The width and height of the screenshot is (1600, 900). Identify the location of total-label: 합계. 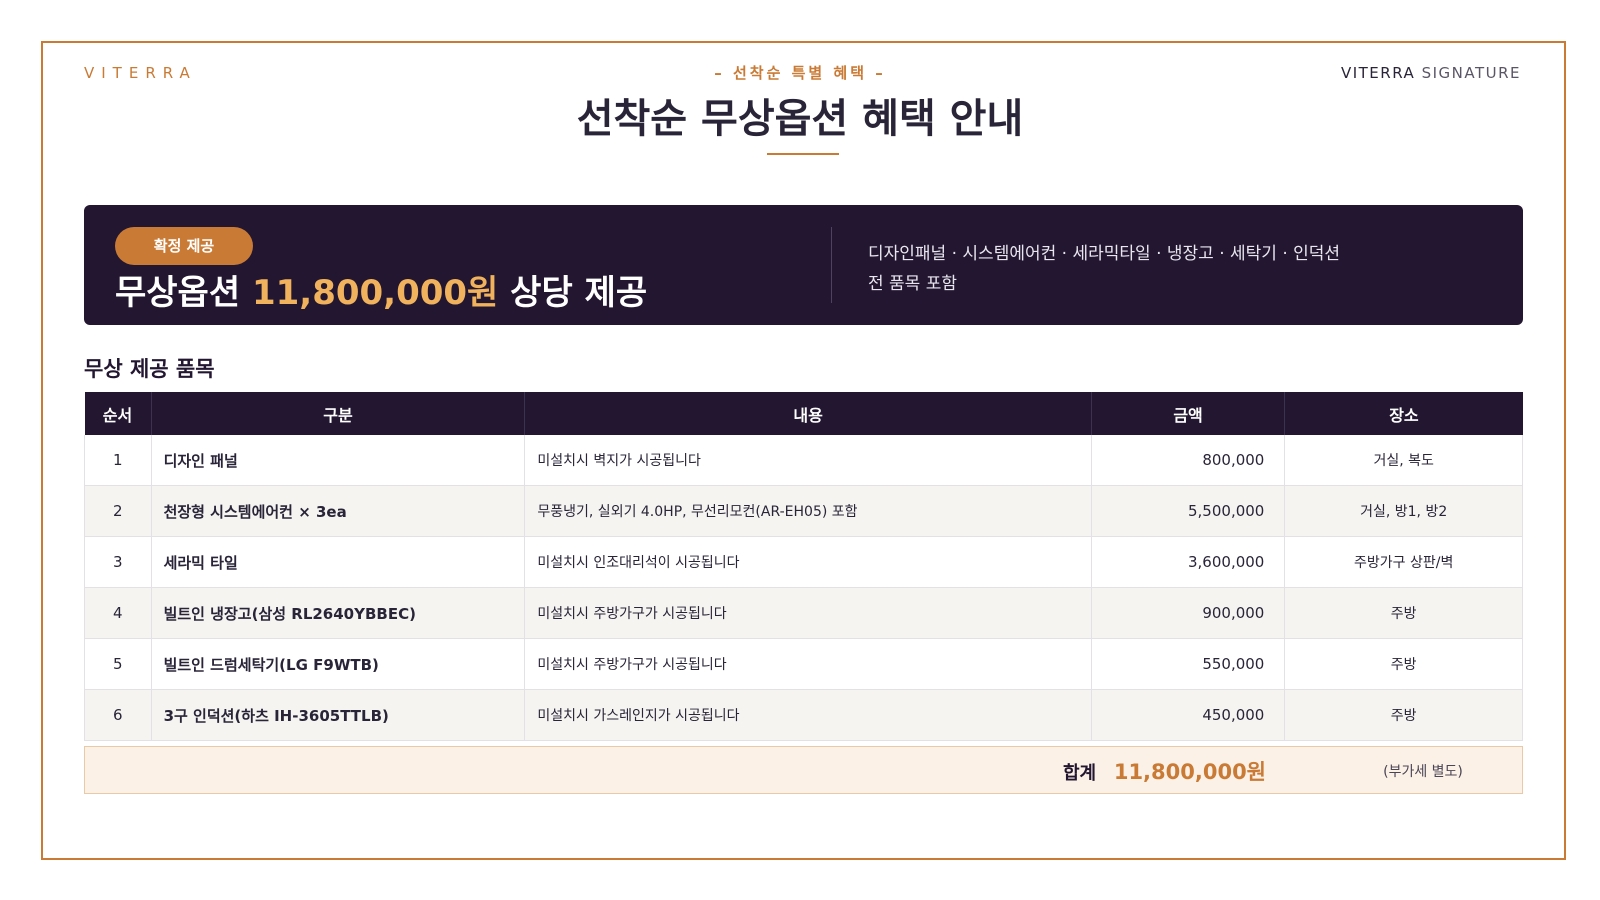
(1080, 773).